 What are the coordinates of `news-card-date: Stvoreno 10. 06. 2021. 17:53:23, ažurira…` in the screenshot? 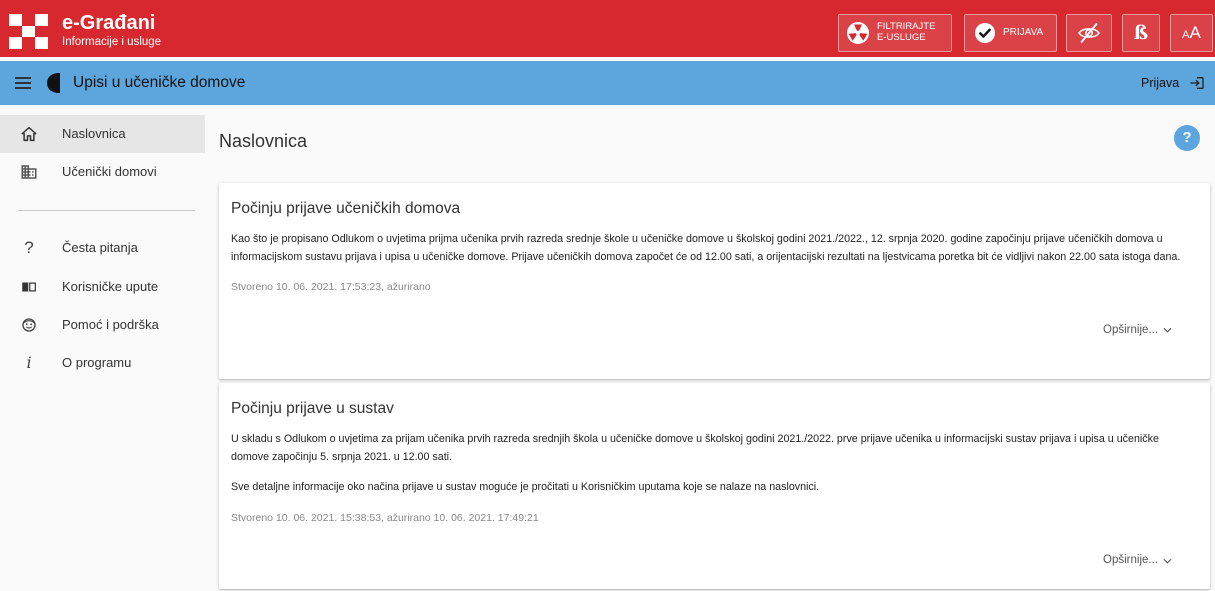 It's located at (331, 287).